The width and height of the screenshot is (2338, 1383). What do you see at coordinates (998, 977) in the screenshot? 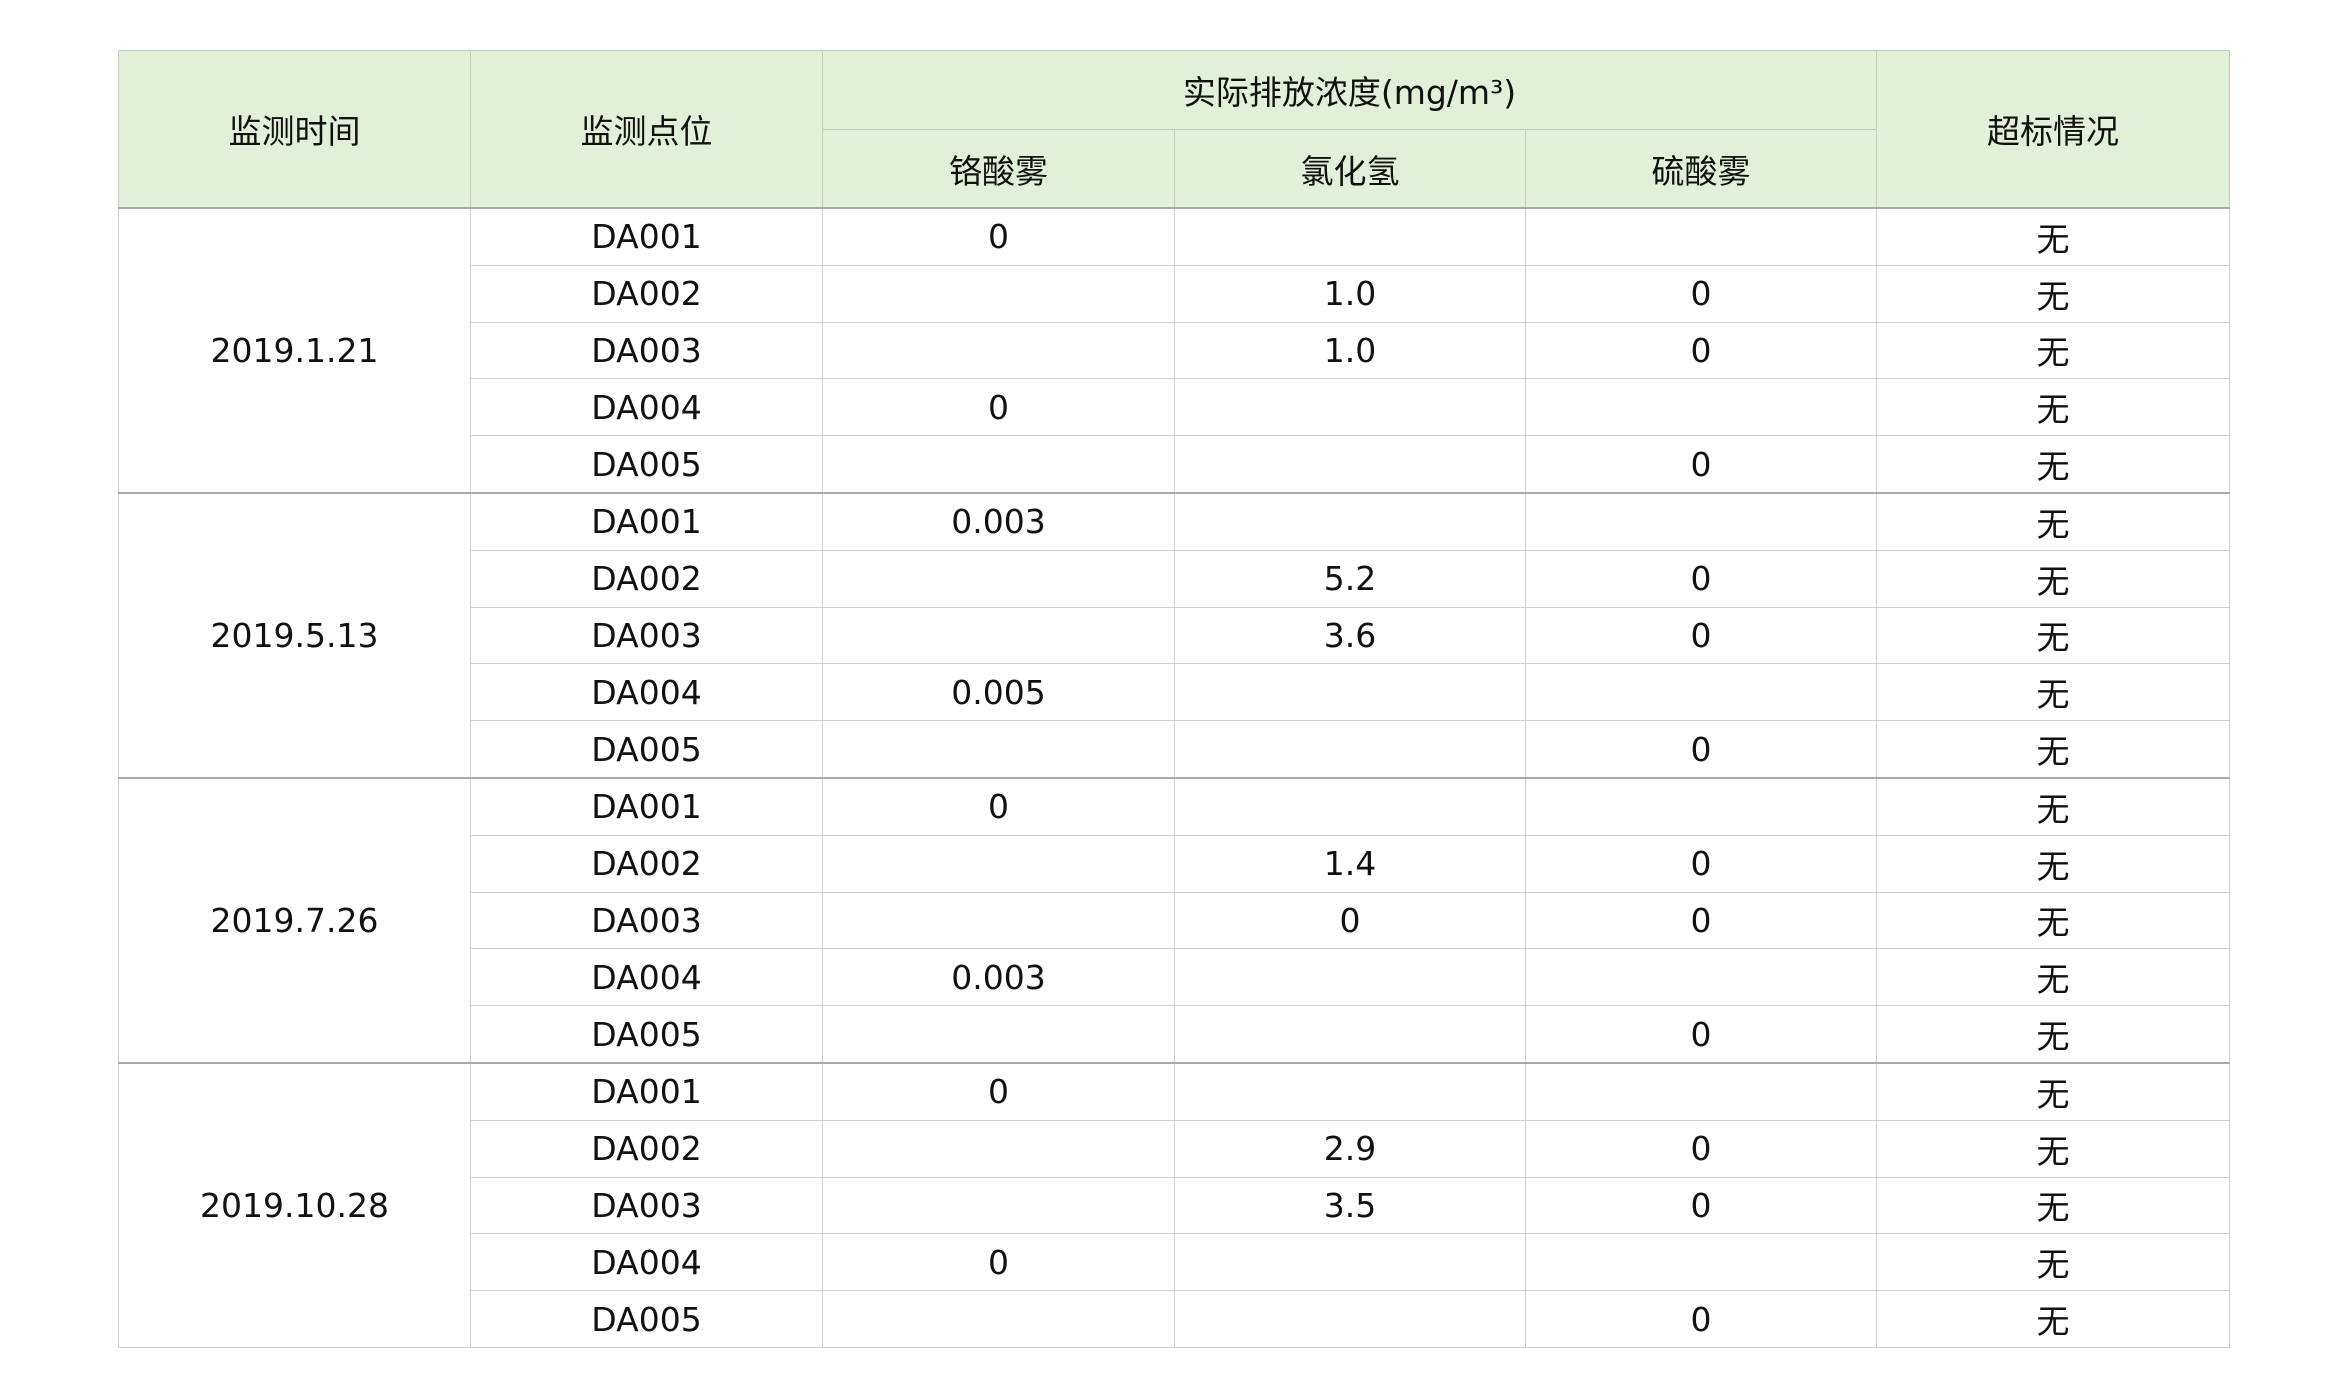
I see `cell-chromic-acid-mist: 0.003` at bounding box center [998, 977].